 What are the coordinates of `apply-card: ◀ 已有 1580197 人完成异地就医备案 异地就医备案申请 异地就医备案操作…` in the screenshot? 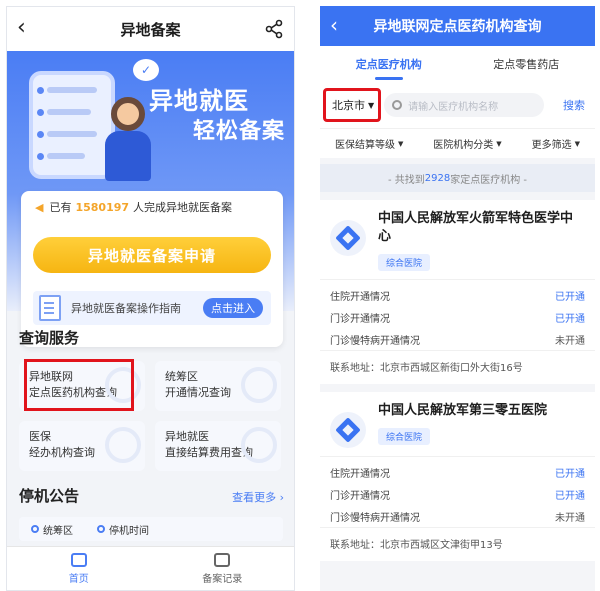 It's located at (152, 269).